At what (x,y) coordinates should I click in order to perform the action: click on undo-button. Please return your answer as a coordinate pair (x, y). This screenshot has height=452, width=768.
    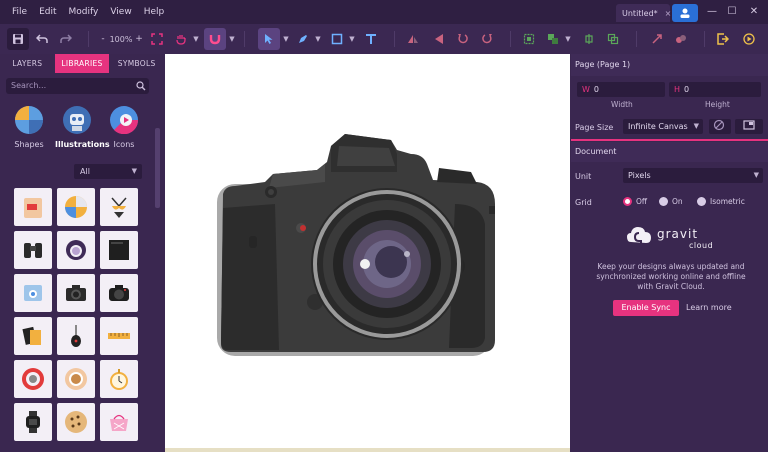
    Looking at the image, I should click on (42, 39).